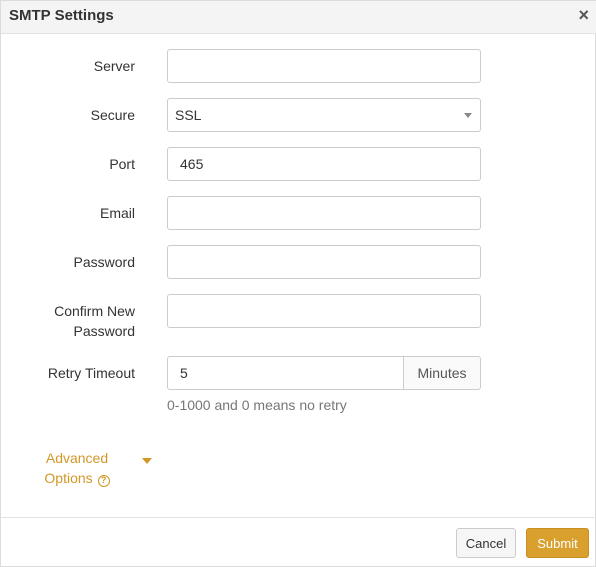  What do you see at coordinates (91, 373) in the screenshot?
I see `retry-timeout-label: Retry Timeout` at bounding box center [91, 373].